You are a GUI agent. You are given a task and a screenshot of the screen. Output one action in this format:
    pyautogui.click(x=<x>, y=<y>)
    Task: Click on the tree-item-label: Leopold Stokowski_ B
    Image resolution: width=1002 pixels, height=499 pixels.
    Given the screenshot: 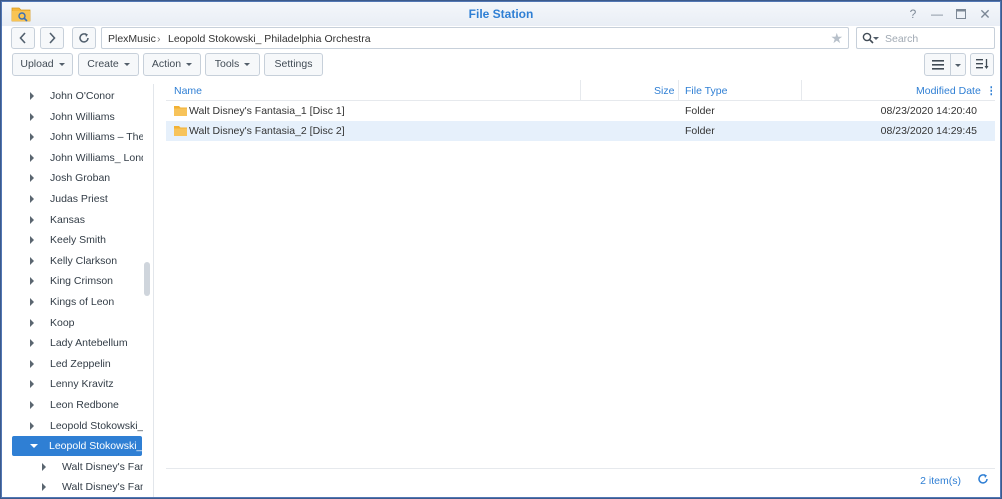 What is the action you would take?
    pyautogui.click(x=96, y=425)
    